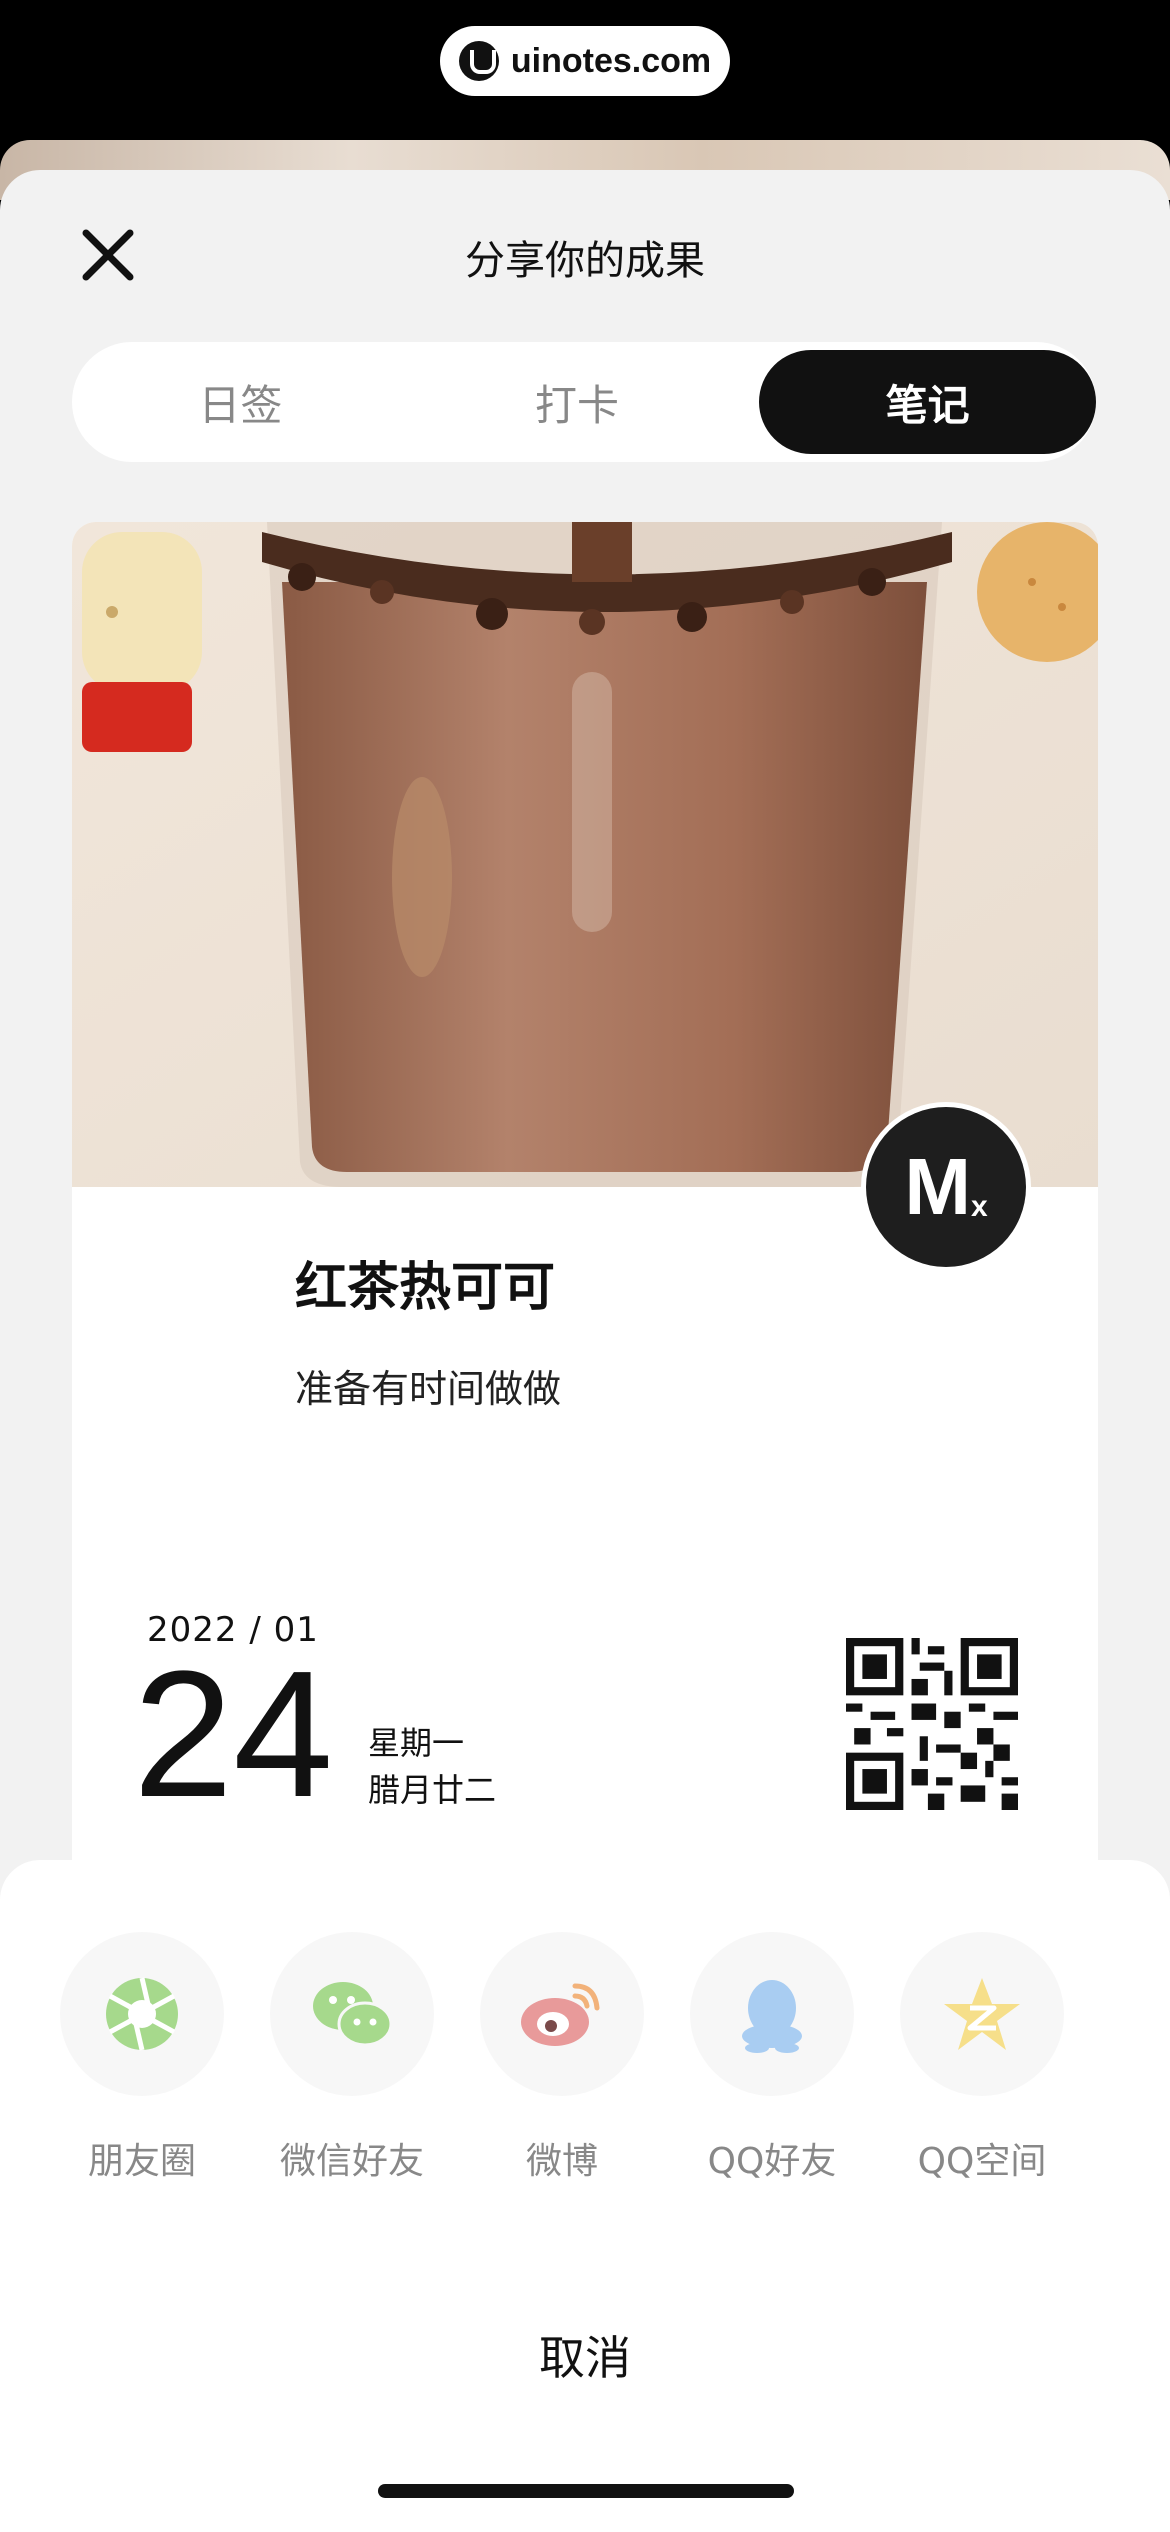 The height and width of the screenshot is (2532, 1170). Describe the element at coordinates (585, 261) in the screenshot. I see `page-title: 分享你的成果` at that location.